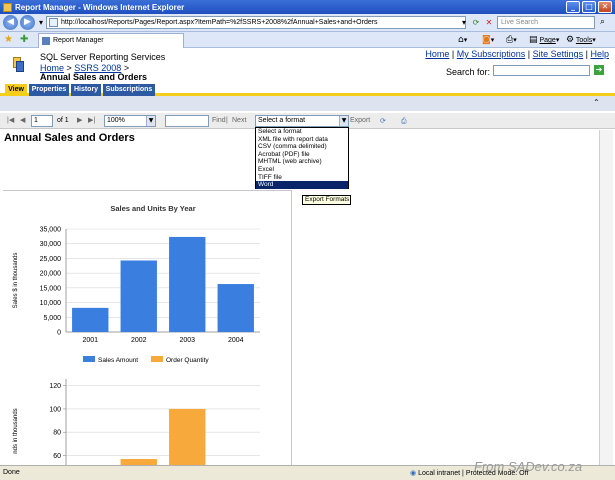 The width and height of the screenshot is (615, 480). What do you see at coordinates (302, 121) in the screenshot?
I see `export-format-select: Select a format ▼` at bounding box center [302, 121].